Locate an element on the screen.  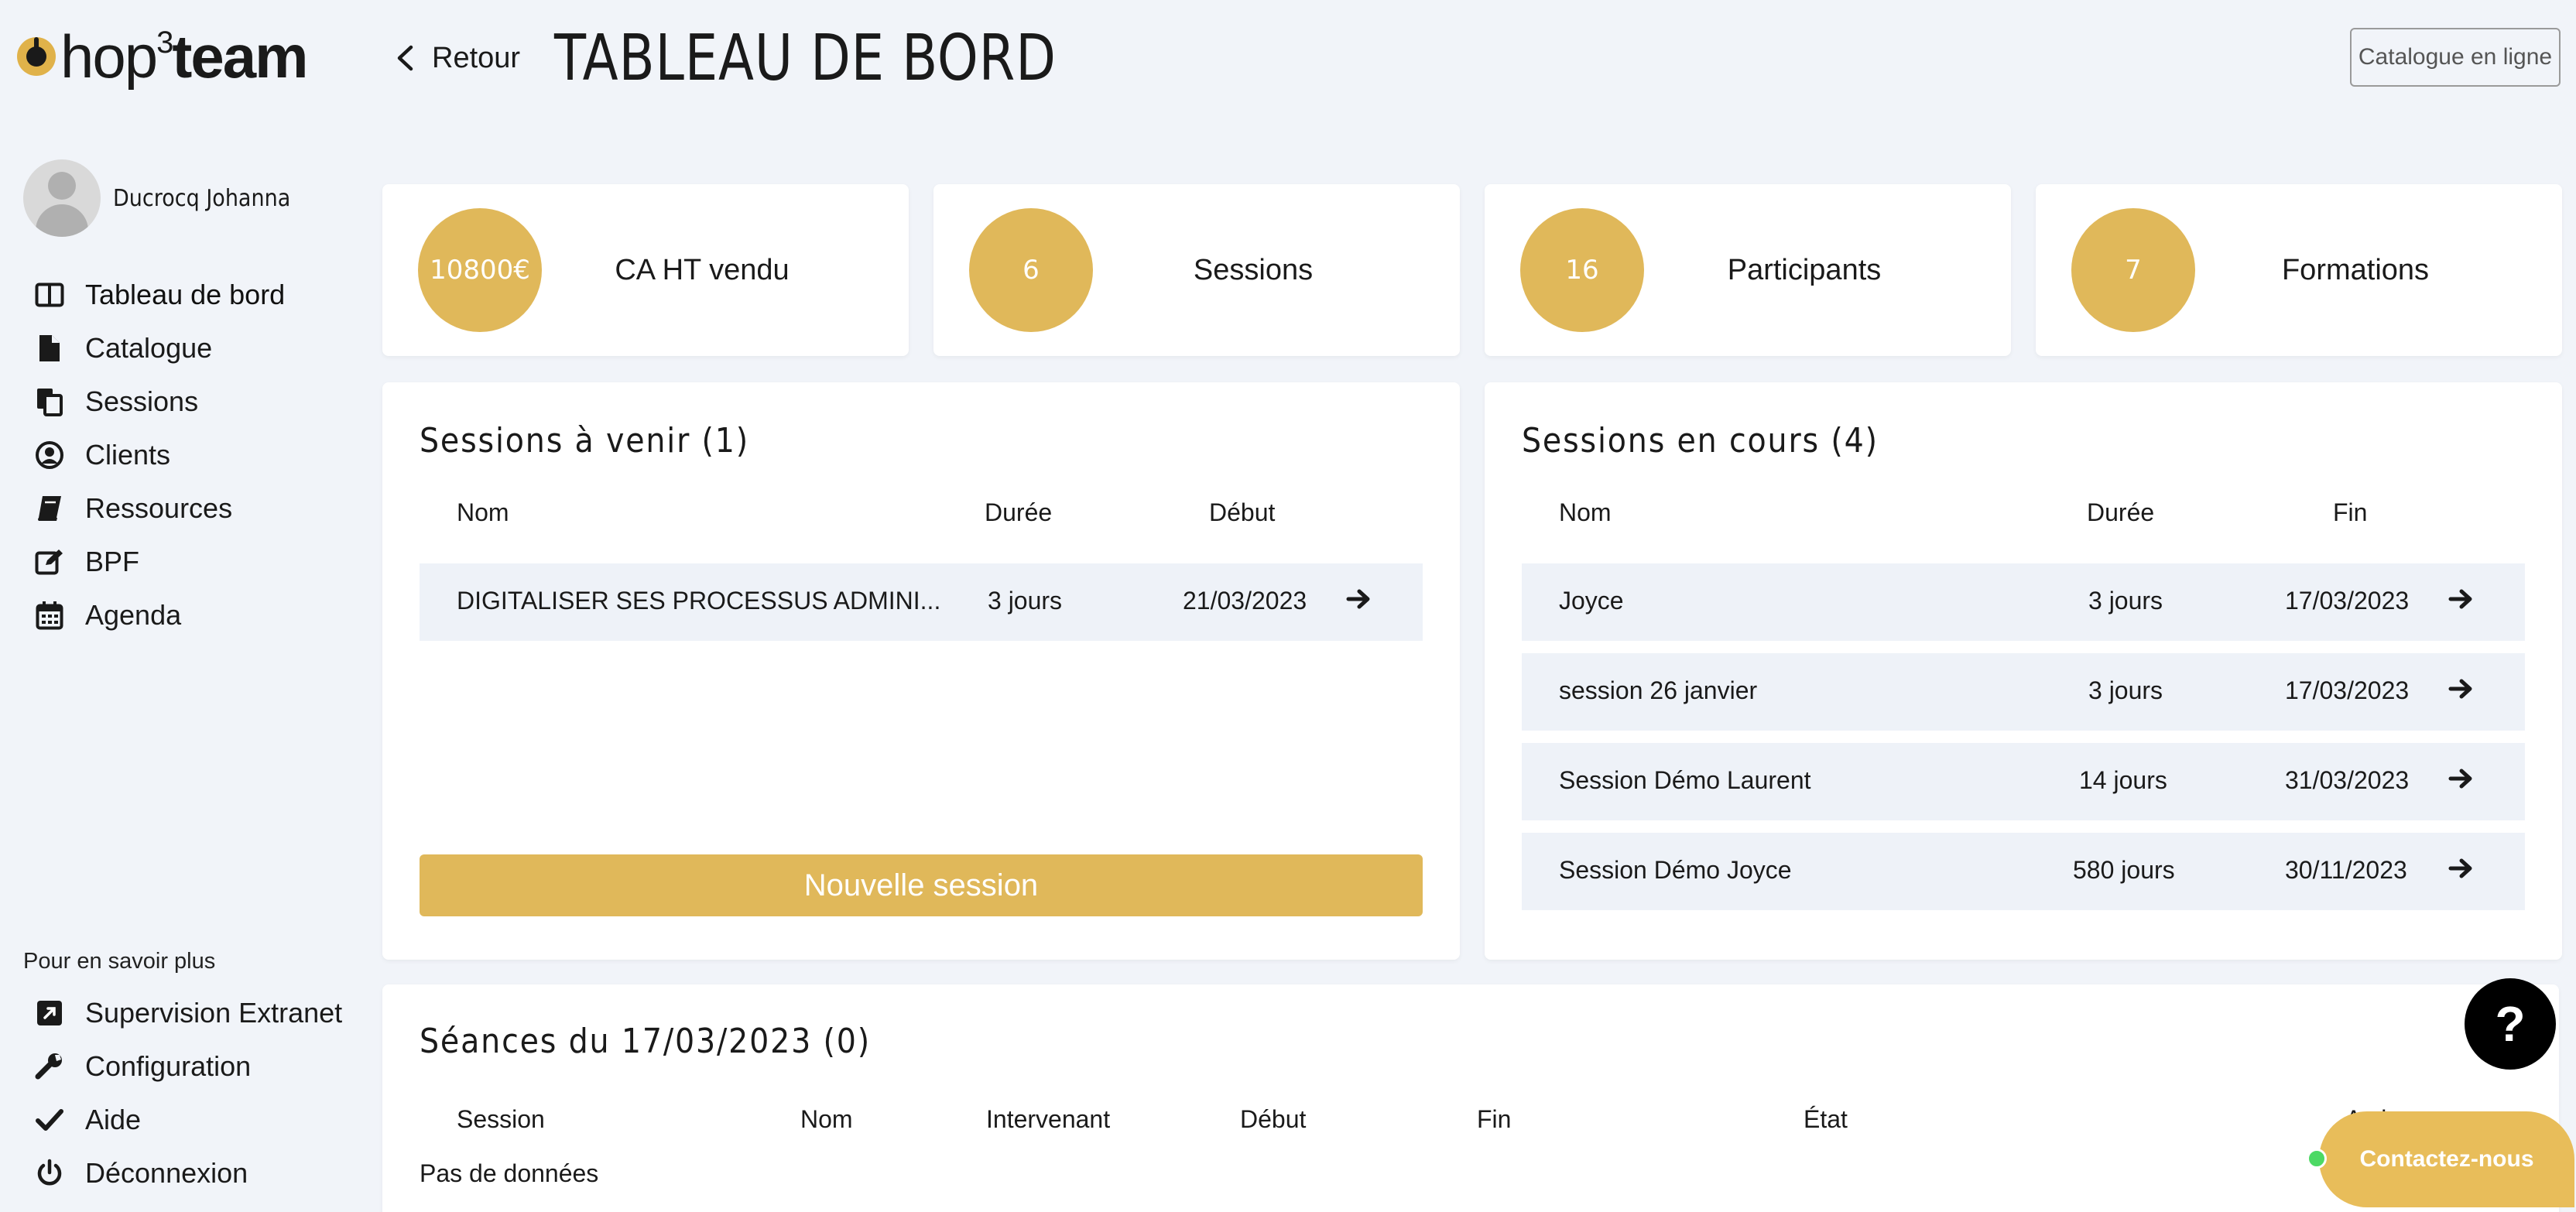
session-date: 21/03/2023 is located at coordinates (1245, 601).